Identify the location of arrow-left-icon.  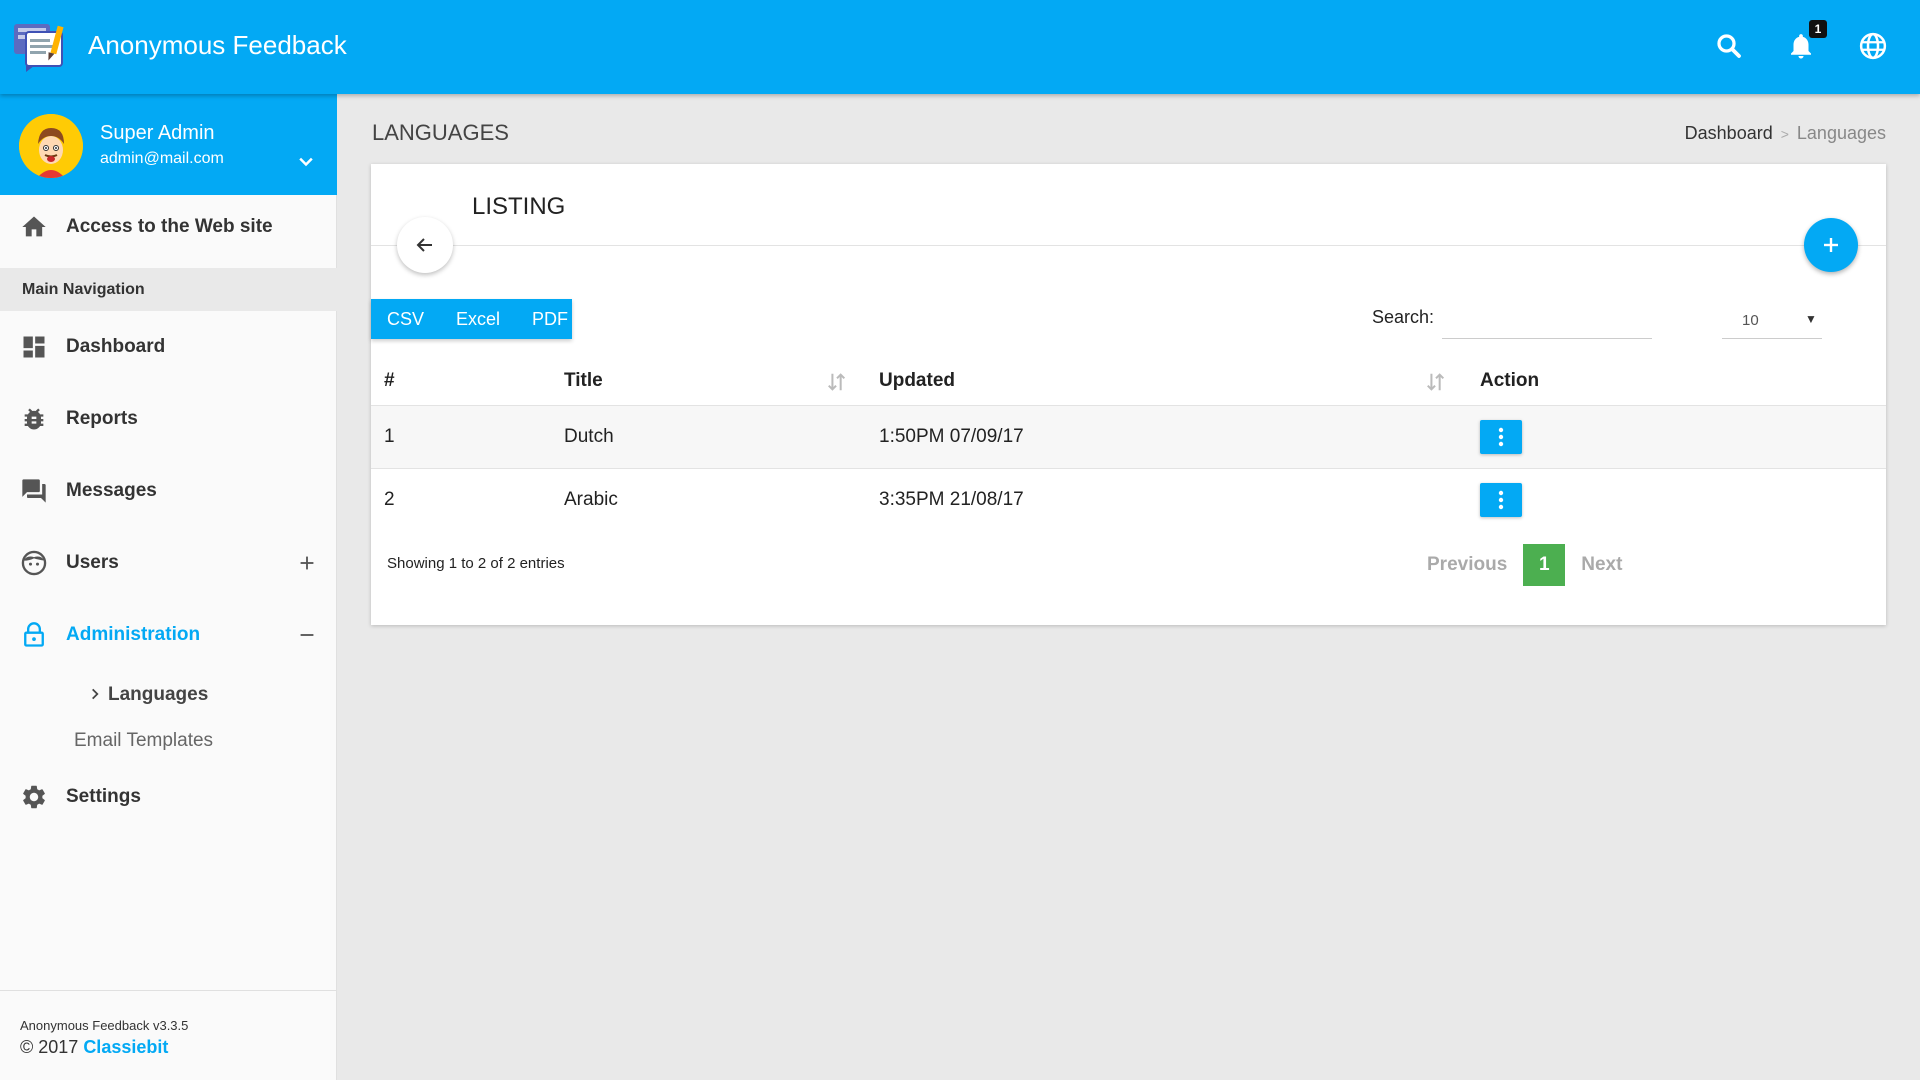
(424, 245).